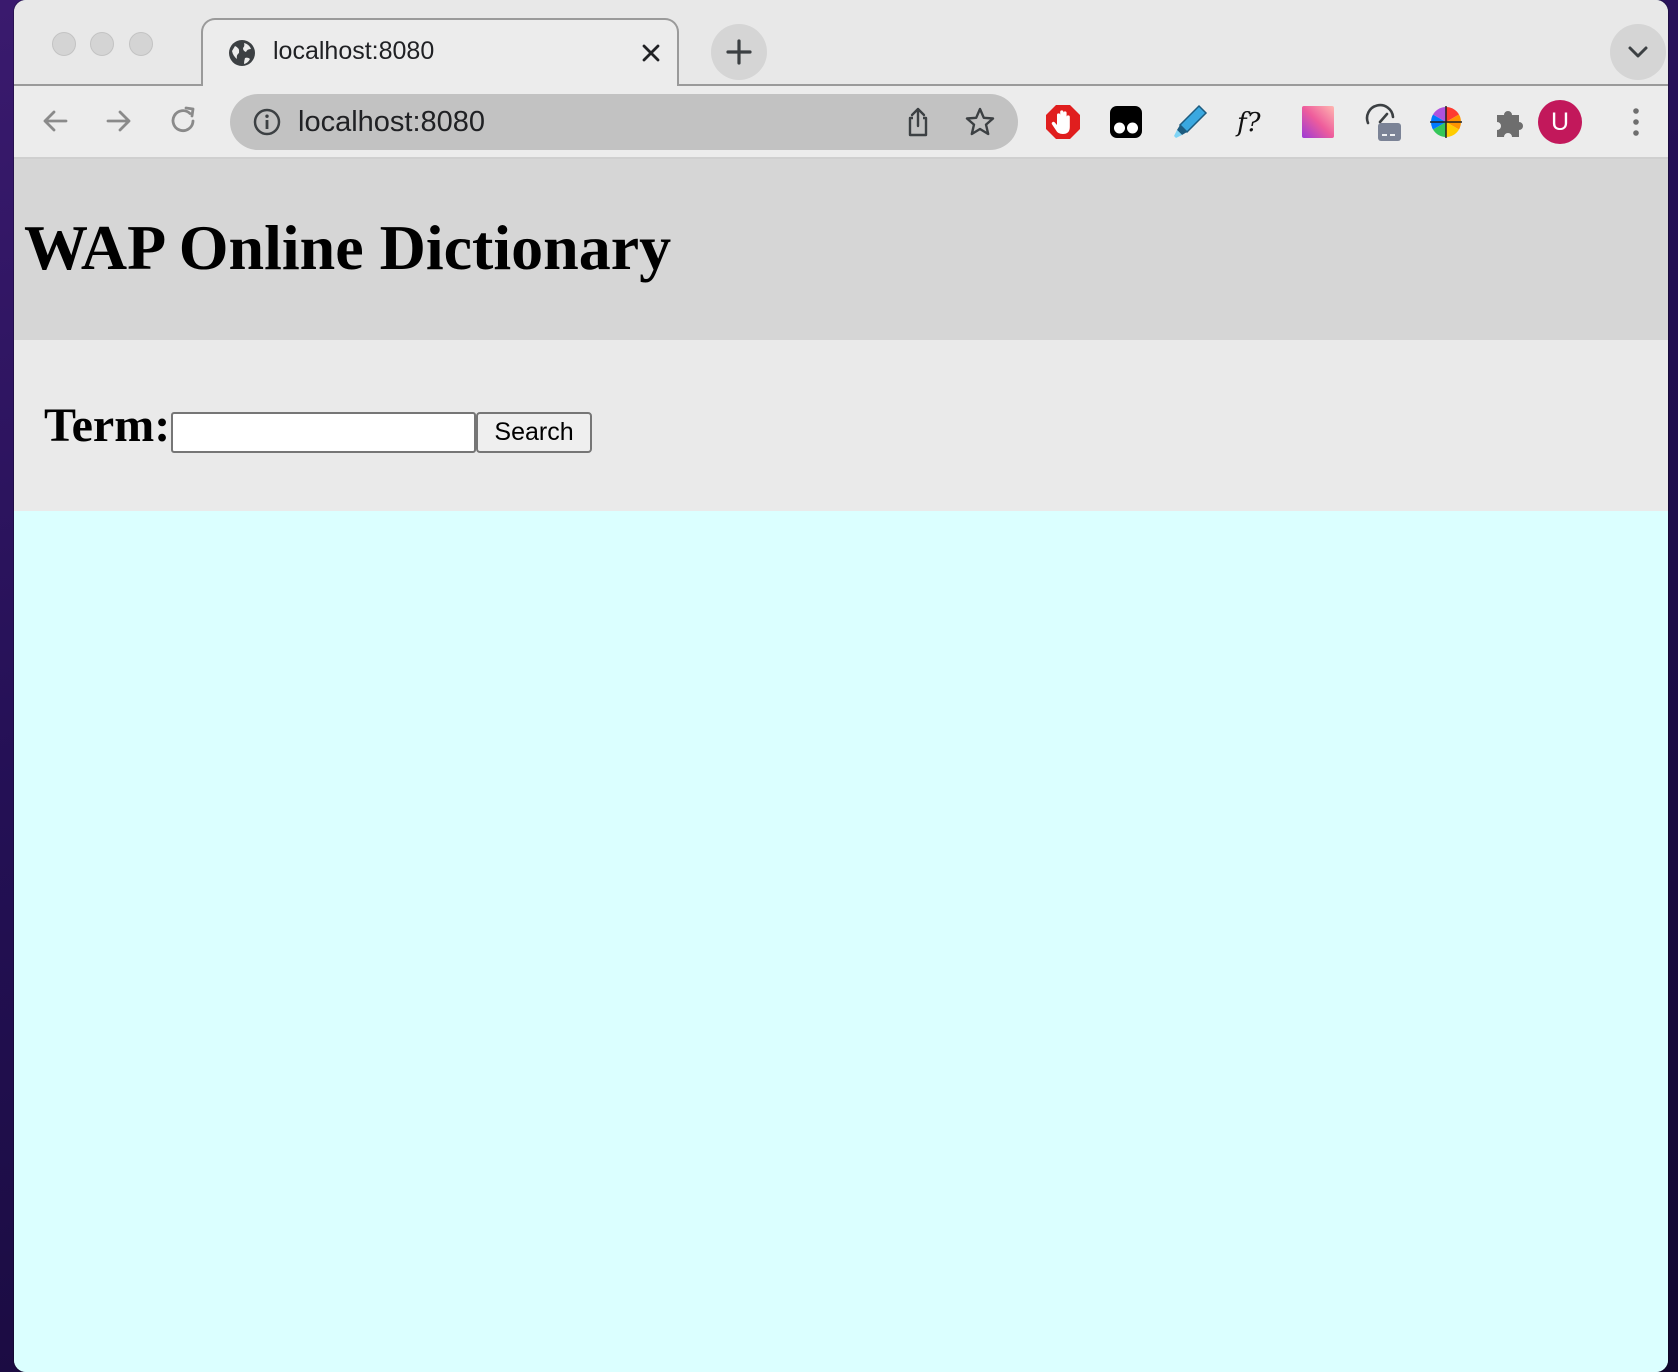  I want to click on speed-test-icon, so click(1382, 122).